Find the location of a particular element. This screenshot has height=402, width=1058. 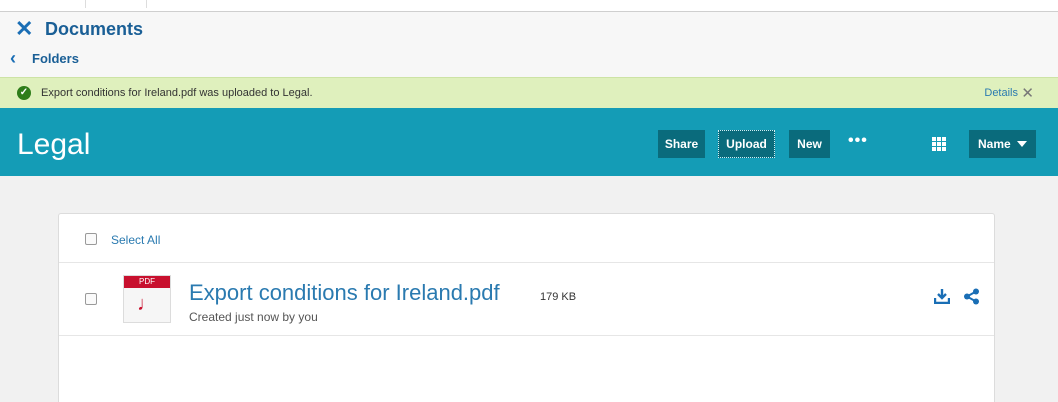

file-meta: Created just now by you is located at coordinates (253, 317).